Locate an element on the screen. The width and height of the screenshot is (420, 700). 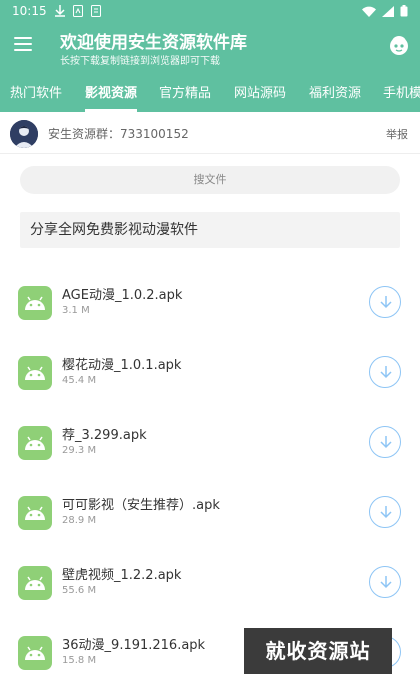
category-tabs: 热门软件 影视资源 官方精品 网站源码 福利资源 手机模 is located at coordinates (210, 94).